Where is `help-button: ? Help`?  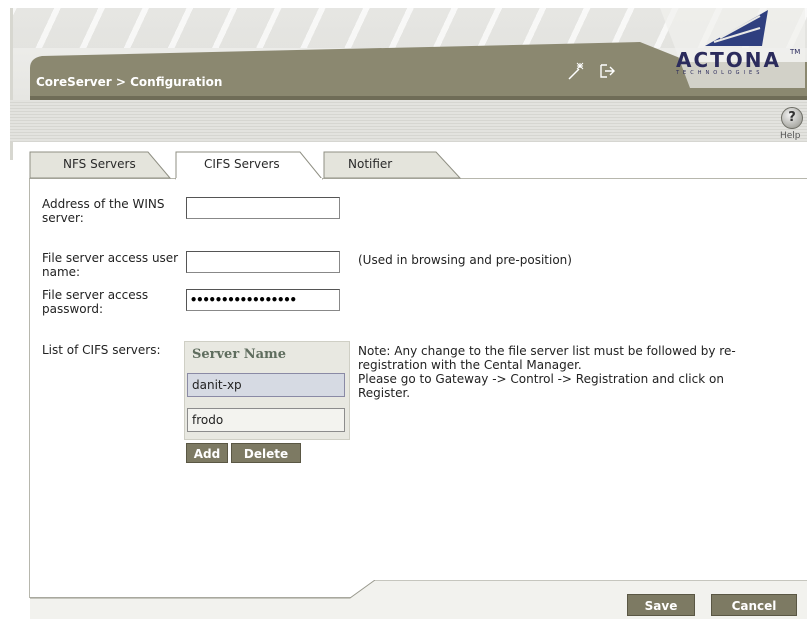 help-button: ? Help is located at coordinates (790, 127).